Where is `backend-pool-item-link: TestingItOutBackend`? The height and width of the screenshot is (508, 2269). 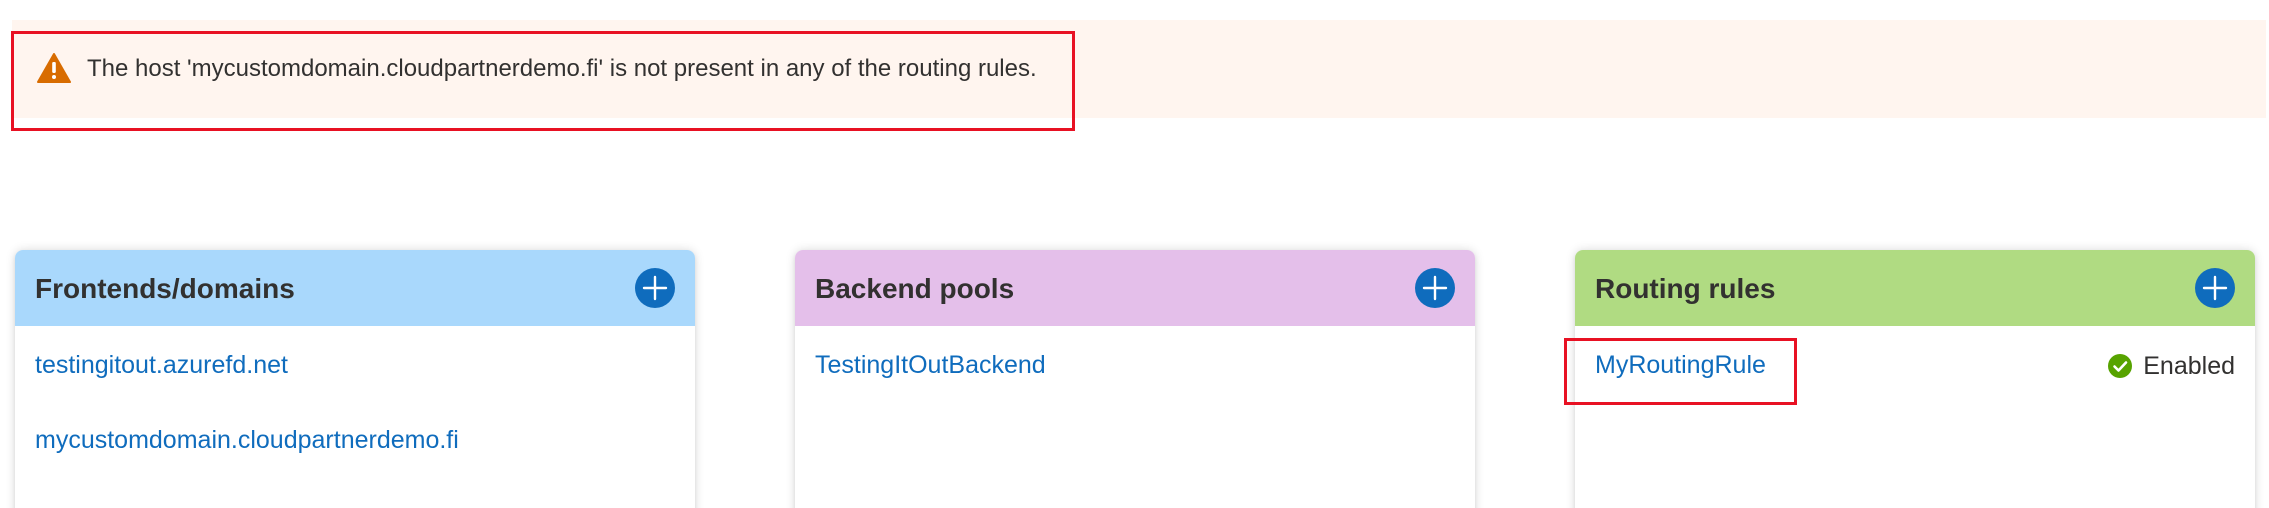 backend-pool-item-link: TestingItOutBackend is located at coordinates (930, 365).